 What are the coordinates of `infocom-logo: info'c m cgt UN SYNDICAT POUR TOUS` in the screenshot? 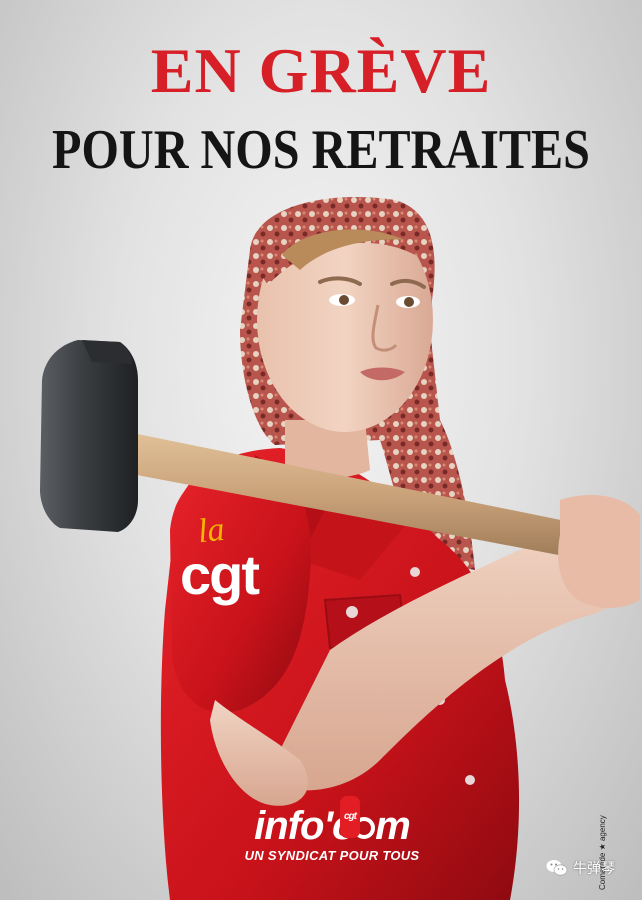 It's located at (332, 829).